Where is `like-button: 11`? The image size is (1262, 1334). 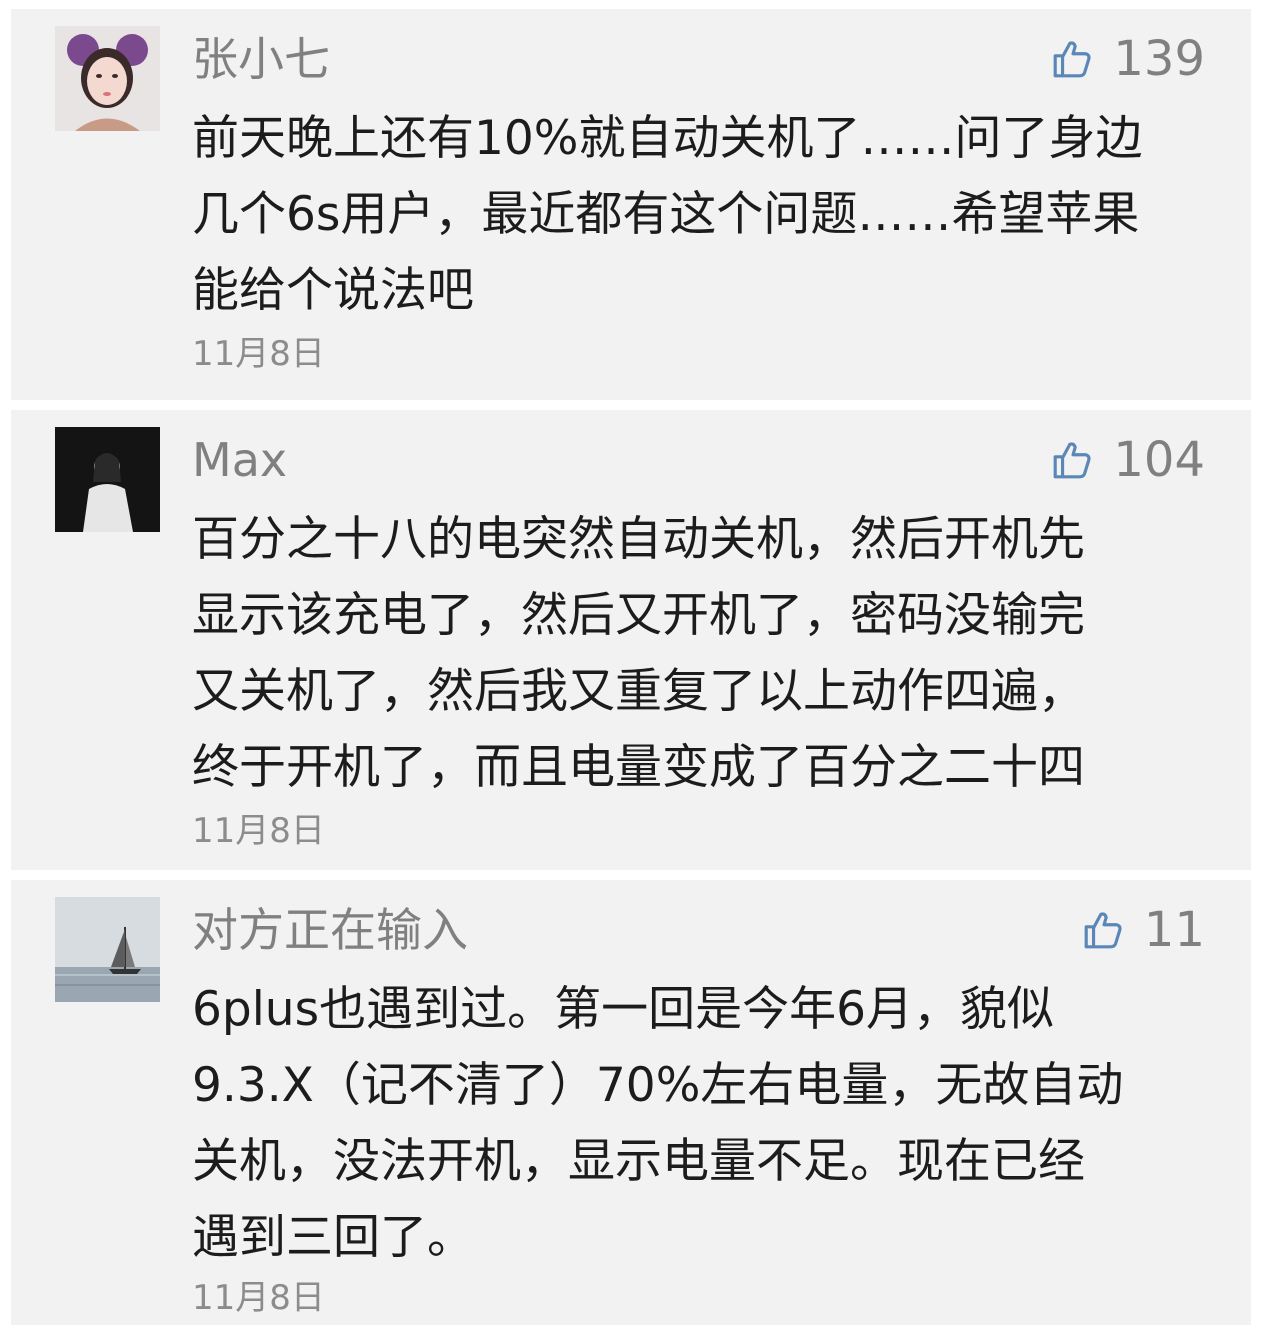
like-button: 11 is located at coordinates (1143, 930).